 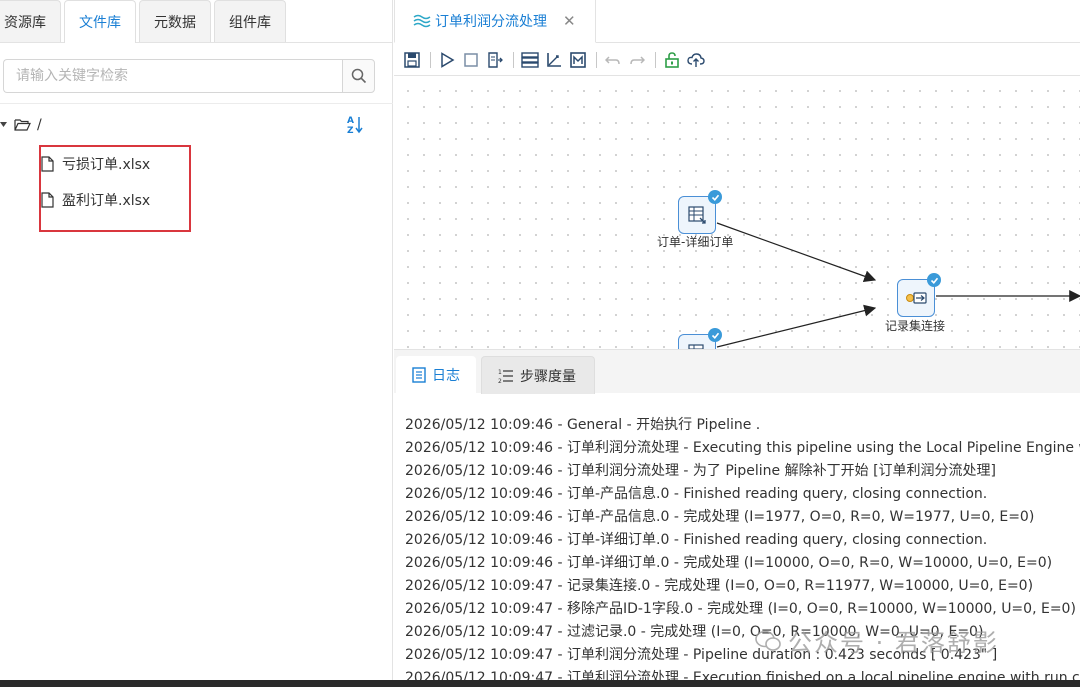 What do you see at coordinates (737, 21) in the screenshot?
I see `editor-tab-bar: 订单利润分流处理 ✕` at bounding box center [737, 21].